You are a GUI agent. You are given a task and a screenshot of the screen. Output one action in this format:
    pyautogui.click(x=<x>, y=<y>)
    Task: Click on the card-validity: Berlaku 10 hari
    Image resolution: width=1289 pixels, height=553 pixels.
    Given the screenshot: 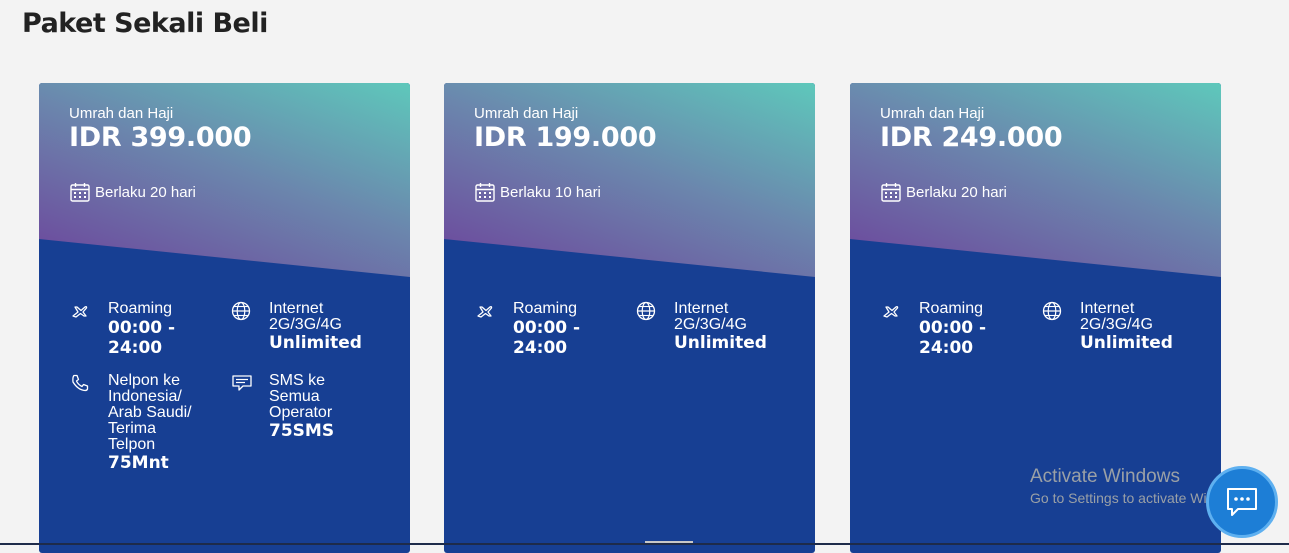 What is the action you would take?
    pyautogui.click(x=537, y=192)
    